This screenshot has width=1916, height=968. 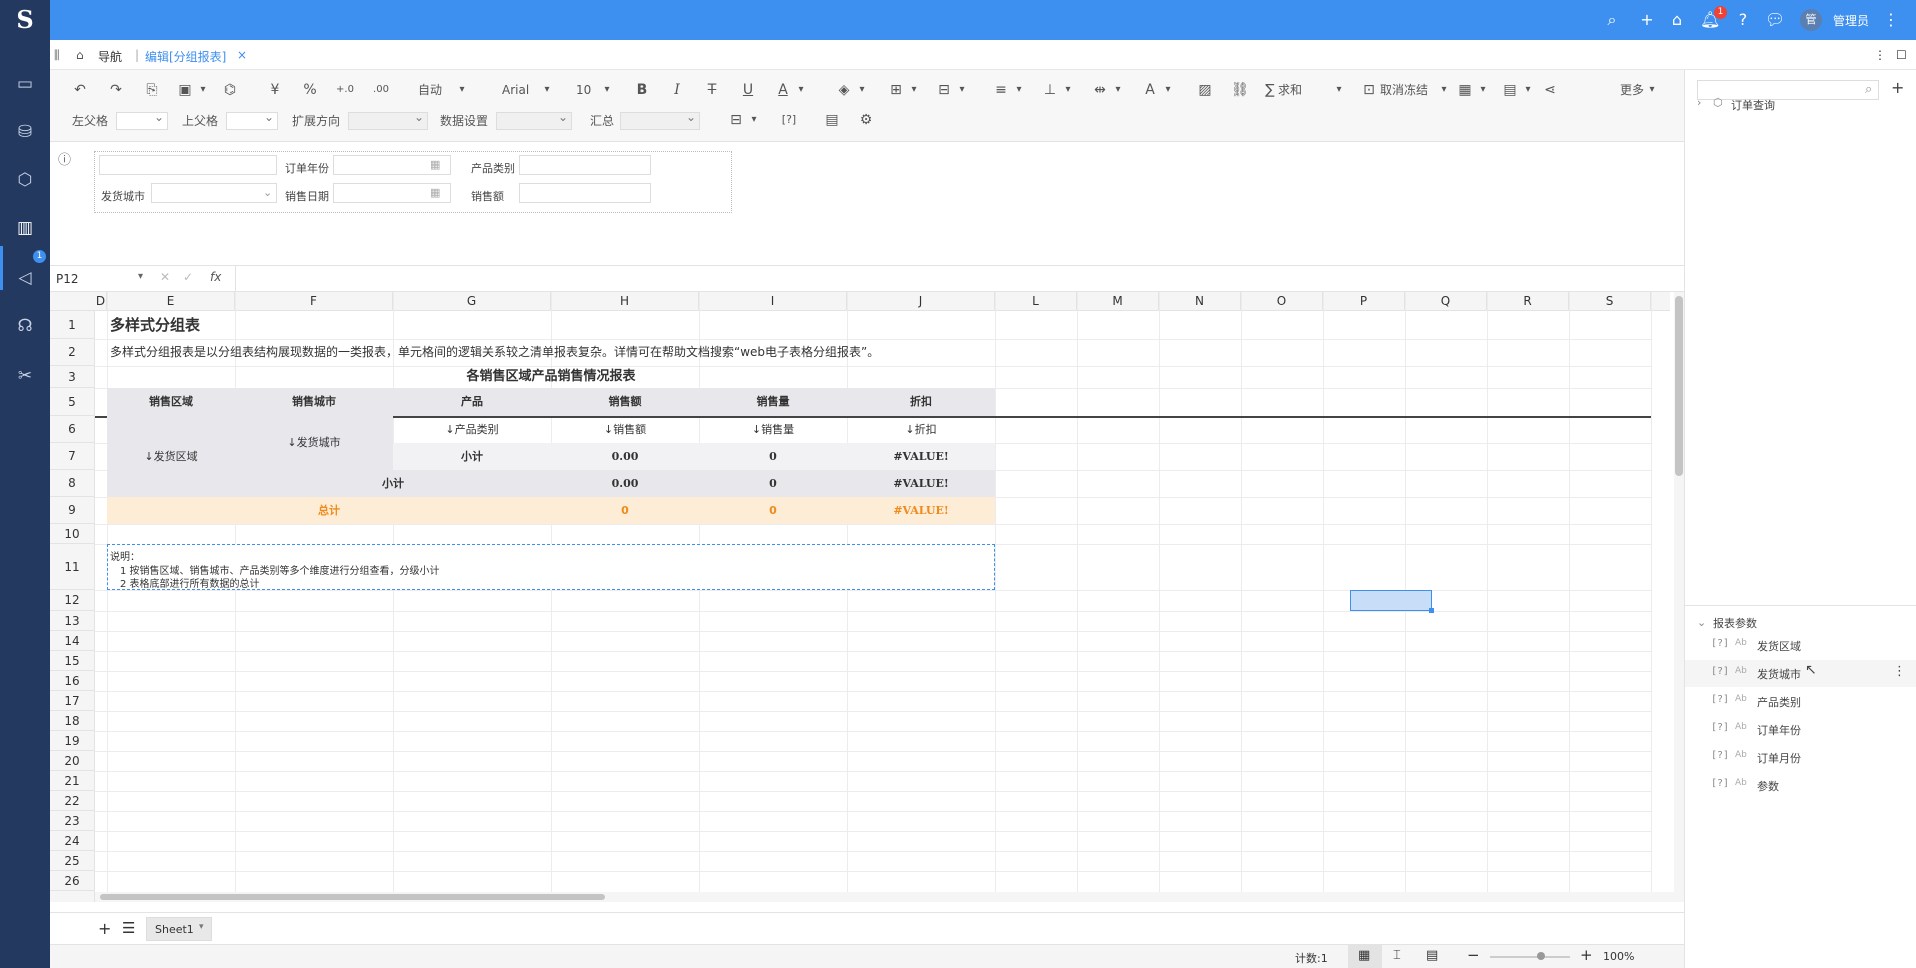 I want to click on column-header: F, so click(x=314, y=301).